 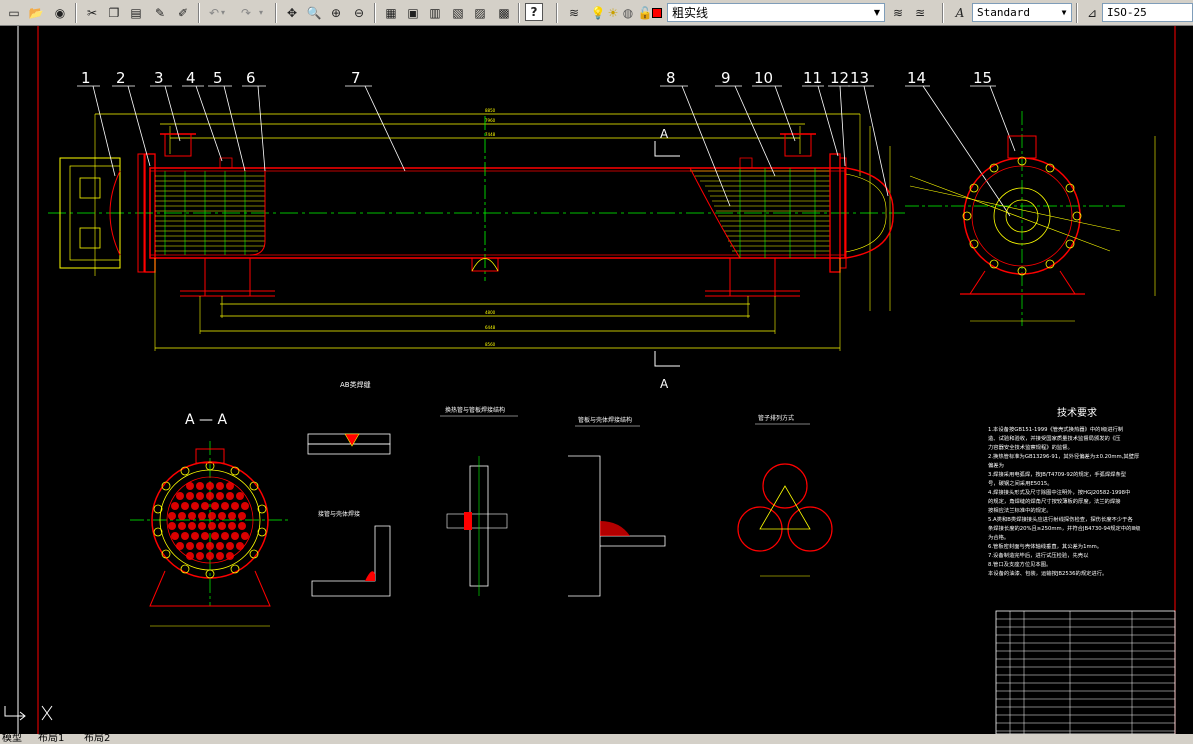 I want to click on balloon-14: 14, so click(x=916, y=78).